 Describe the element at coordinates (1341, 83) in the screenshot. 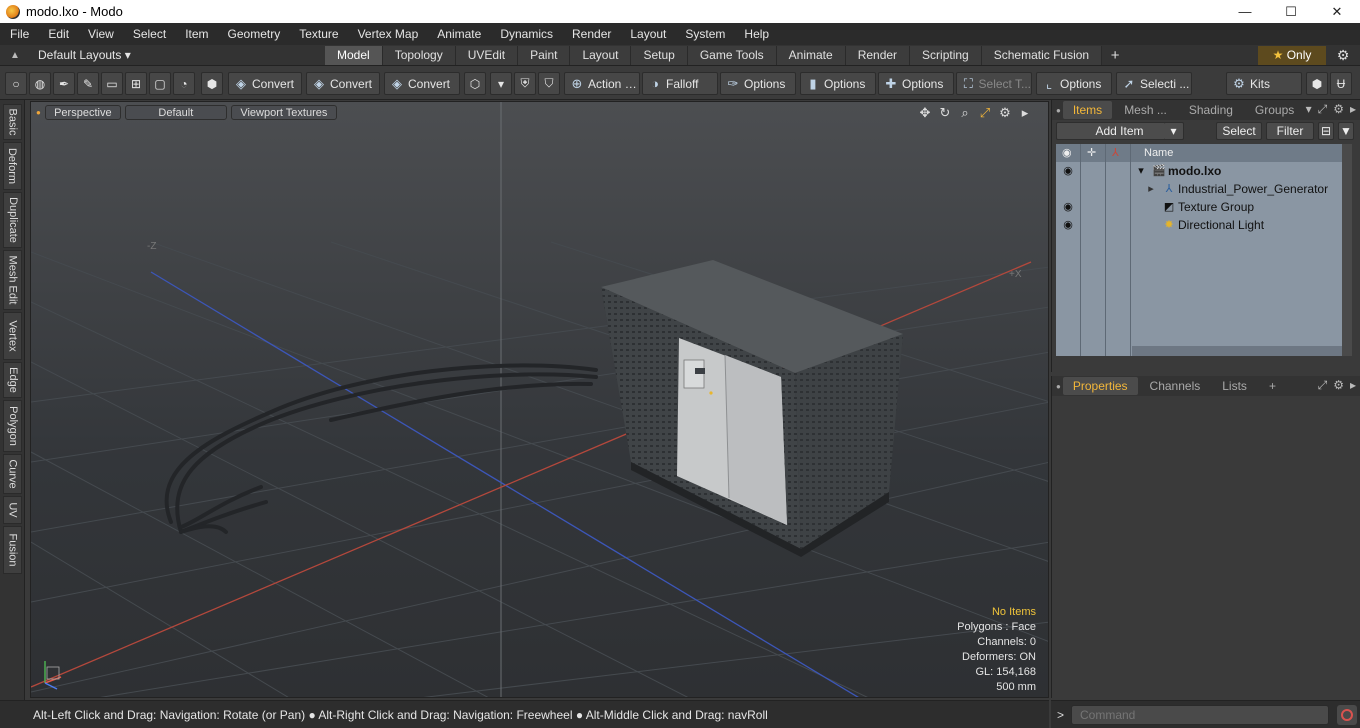

I see `unreal-icon: Ʉ` at that location.